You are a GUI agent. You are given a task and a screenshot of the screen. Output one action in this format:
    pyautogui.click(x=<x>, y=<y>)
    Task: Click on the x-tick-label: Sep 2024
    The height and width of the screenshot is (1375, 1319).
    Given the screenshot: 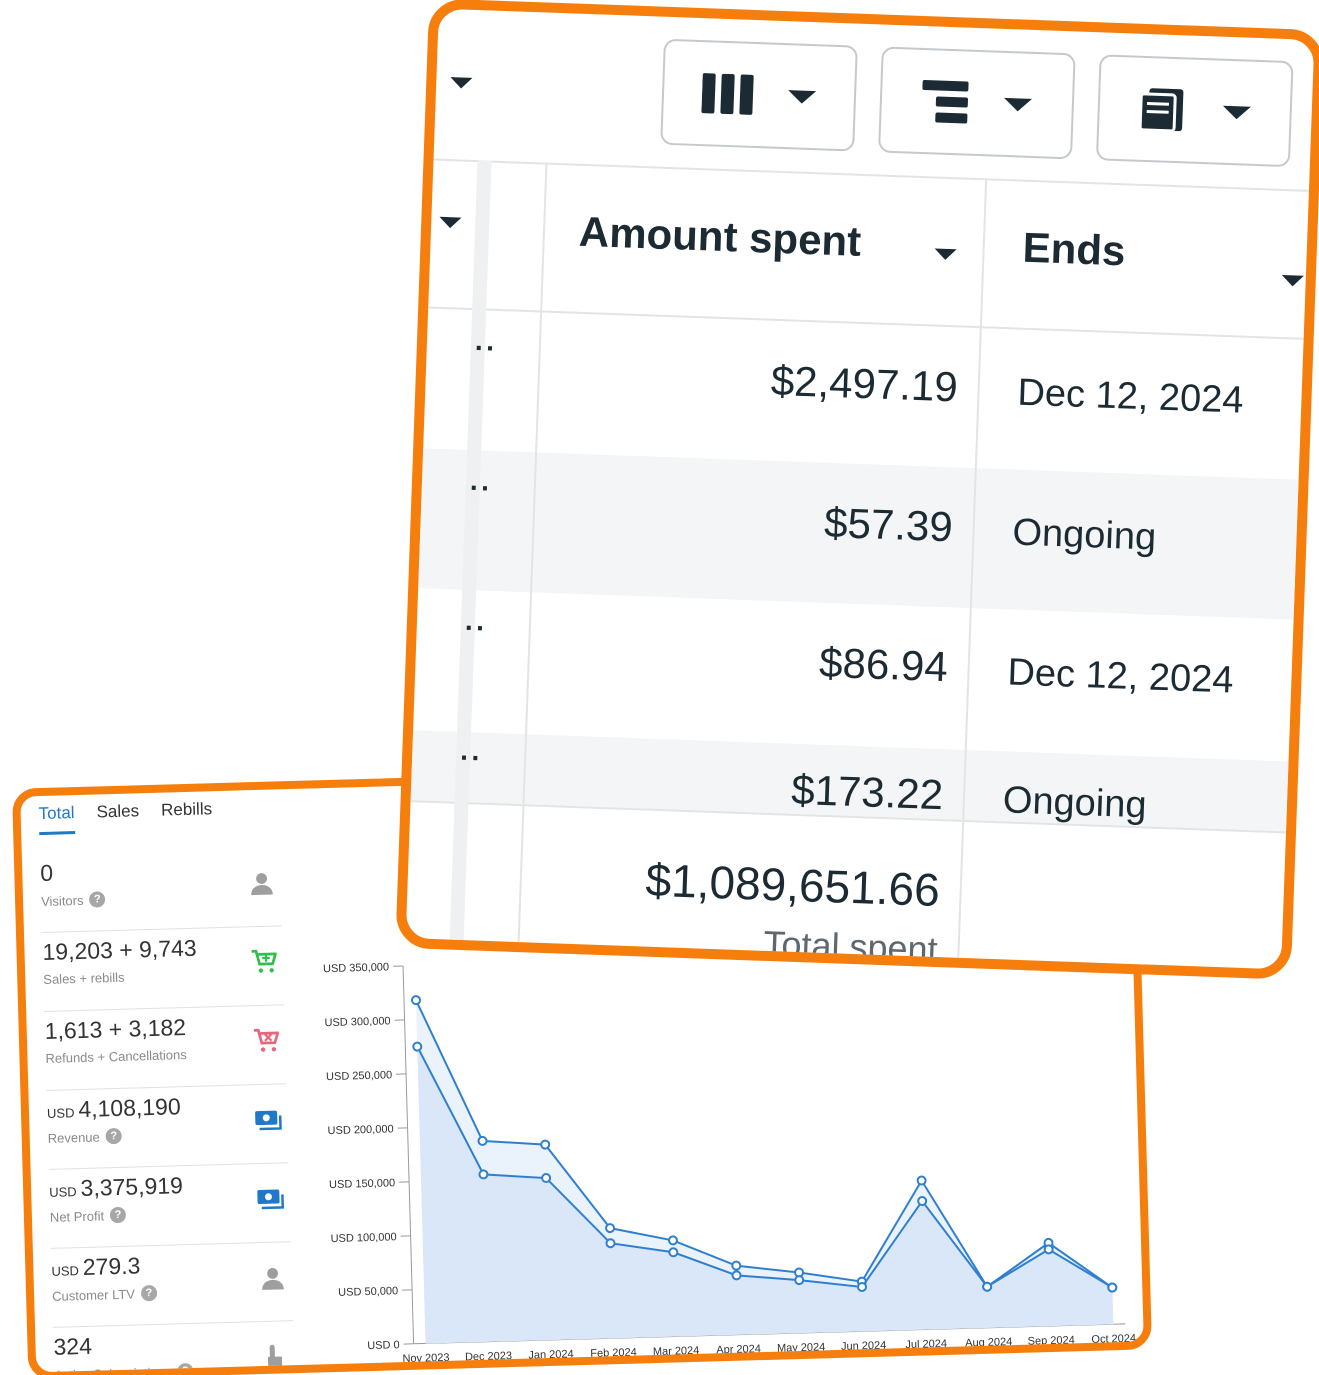 What is the action you would take?
    pyautogui.click(x=1051, y=1340)
    